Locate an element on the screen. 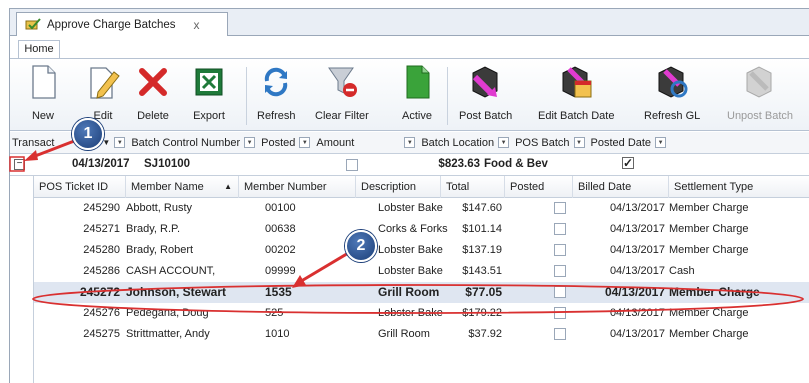 The width and height of the screenshot is (809, 383). filter-amount-label: Amount is located at coordinates (335, 142).